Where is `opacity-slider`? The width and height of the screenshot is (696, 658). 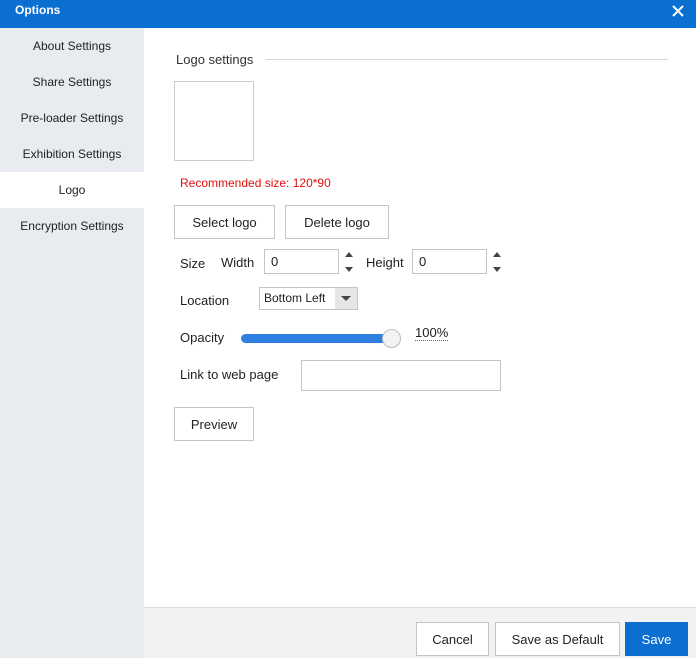
opacity-slider is located at coordinates (326, 338).